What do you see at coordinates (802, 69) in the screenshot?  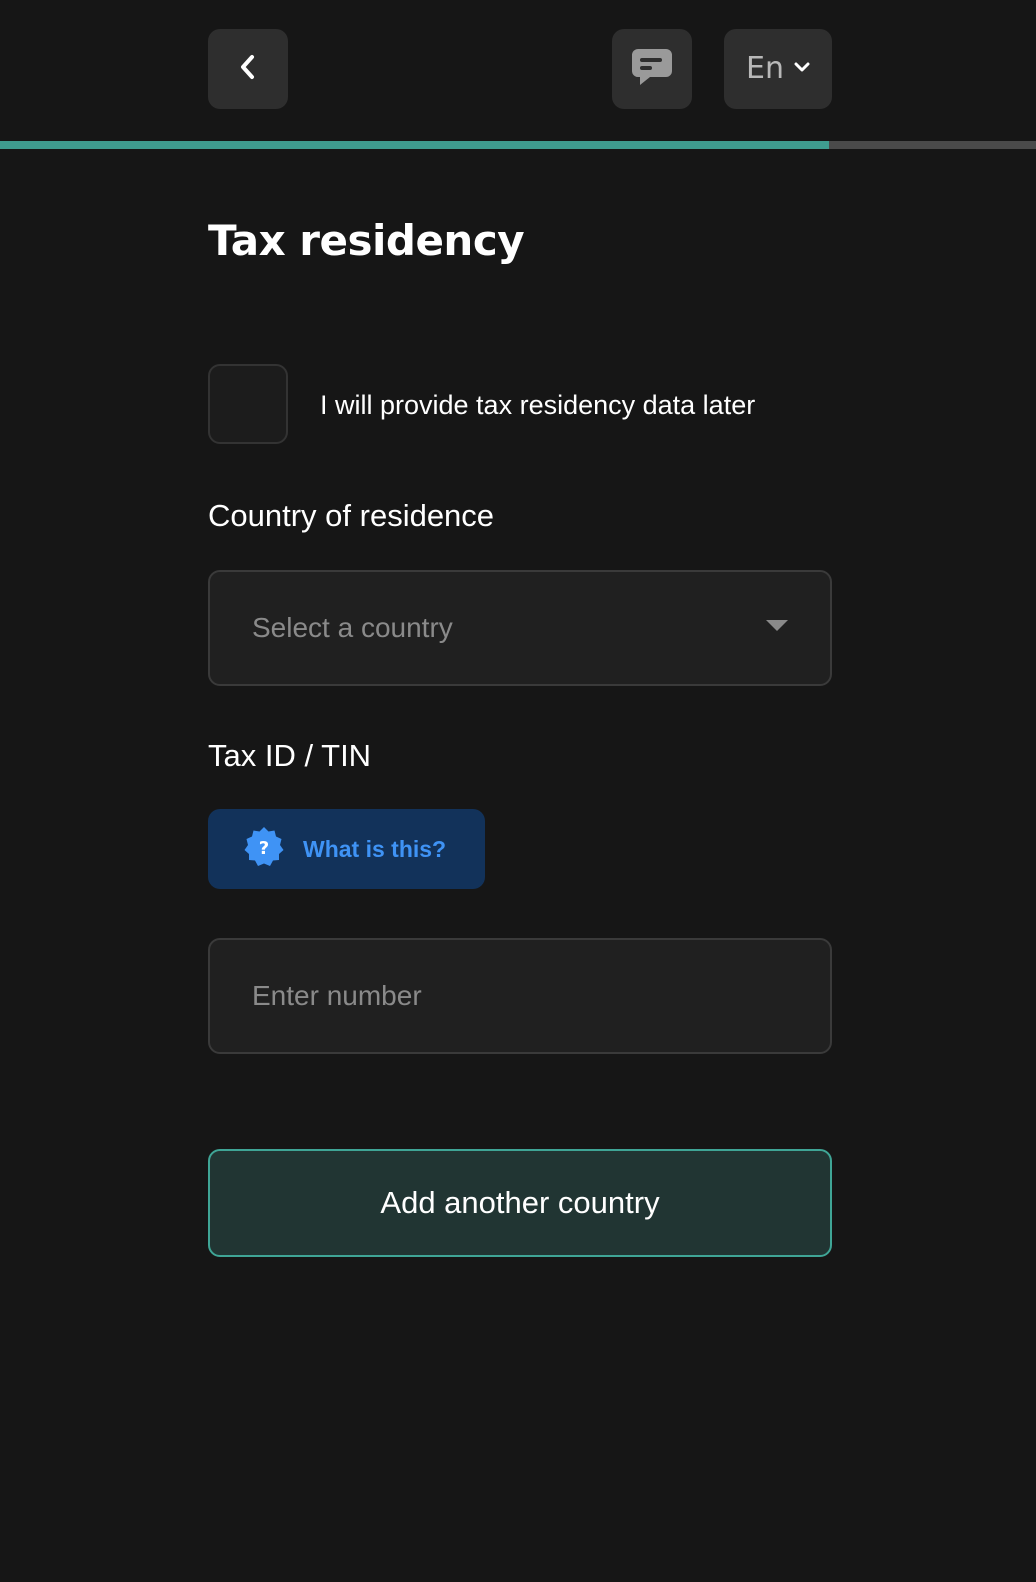 I see `chevron-down-icon` at bounding box center [802, 69].